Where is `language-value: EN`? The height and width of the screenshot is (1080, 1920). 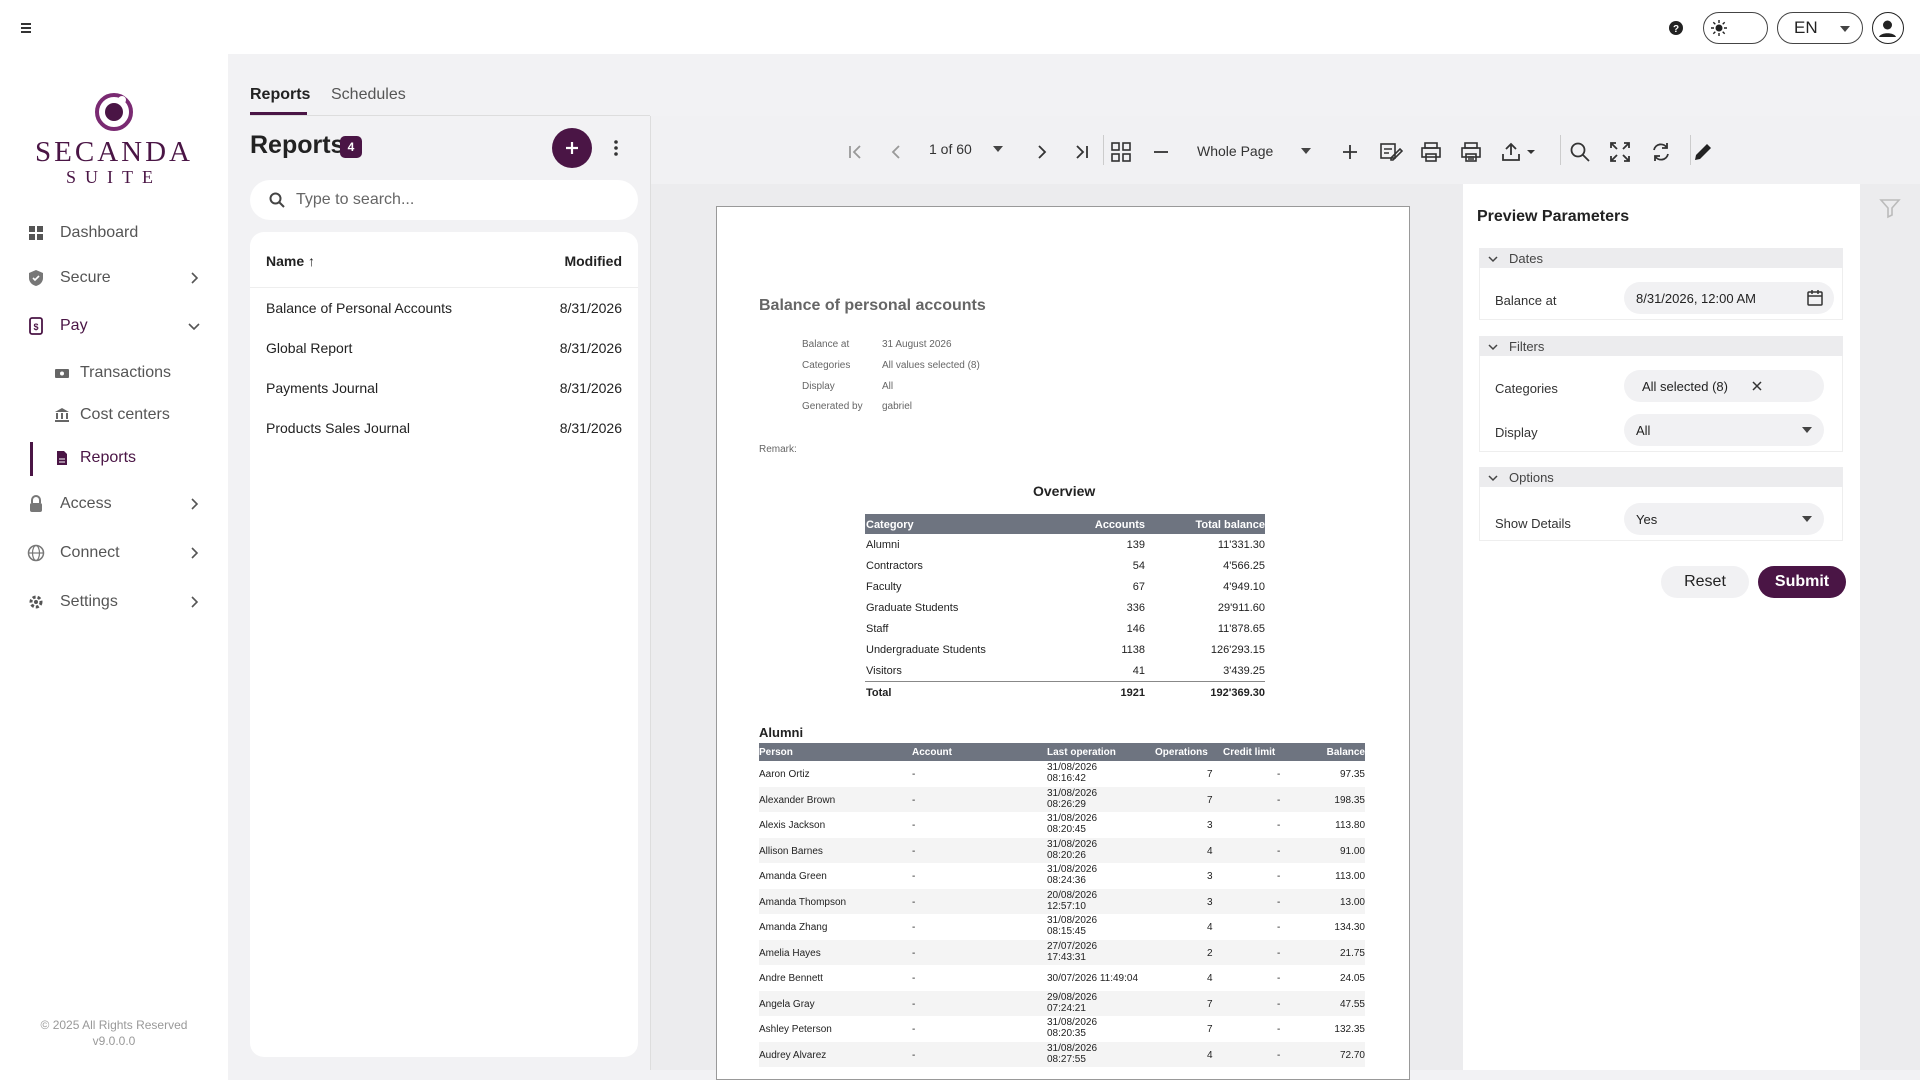 language-value: EN is located at coordinates (1806, 27).